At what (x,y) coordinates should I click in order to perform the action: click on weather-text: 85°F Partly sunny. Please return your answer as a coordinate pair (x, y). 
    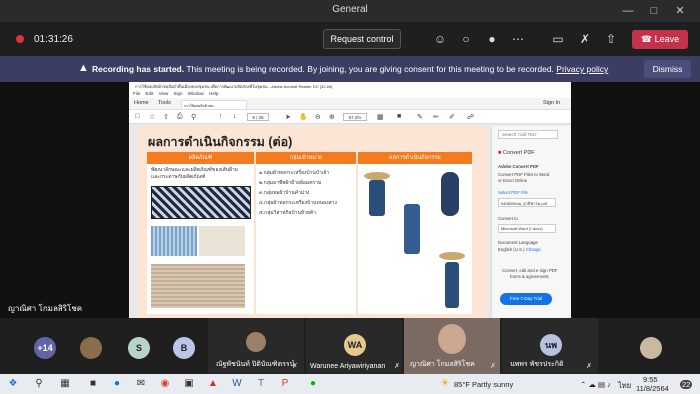
    Looking at the image, I should click on (483, 384).